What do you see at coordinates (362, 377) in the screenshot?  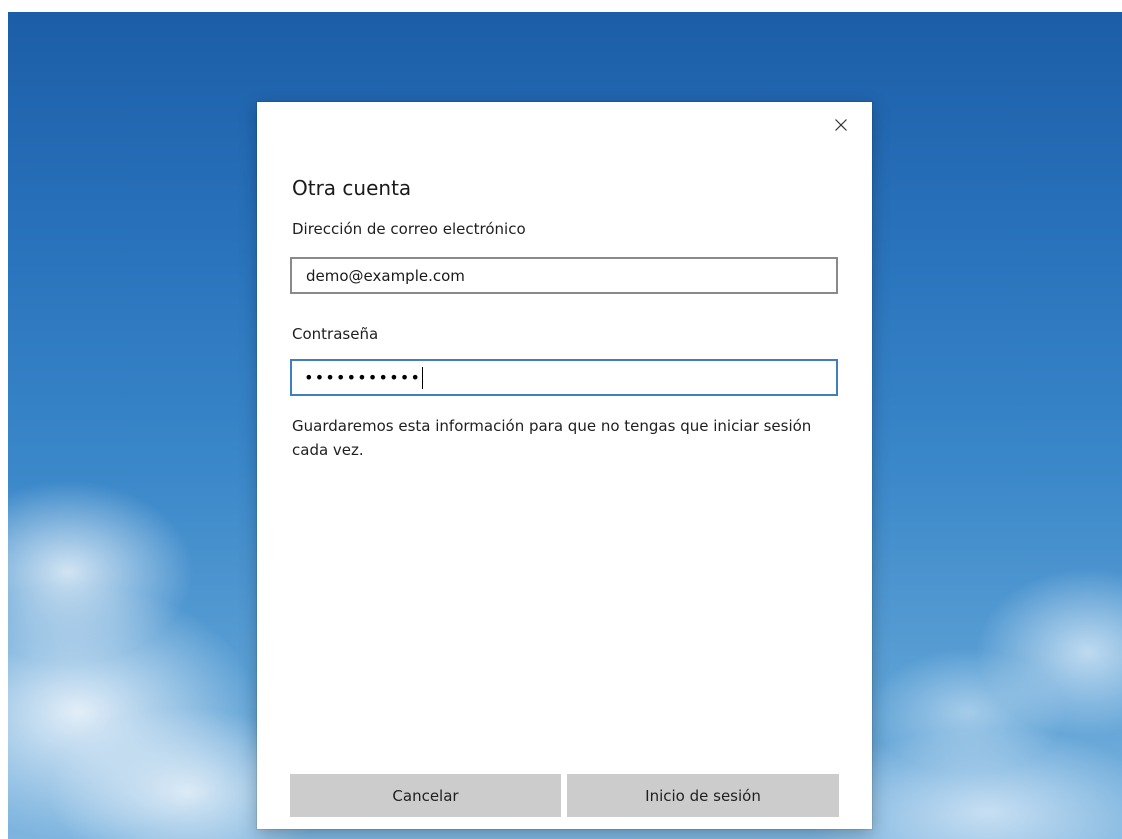 I see `password-mask: •••••••••••` at bounding box center [362, 377].